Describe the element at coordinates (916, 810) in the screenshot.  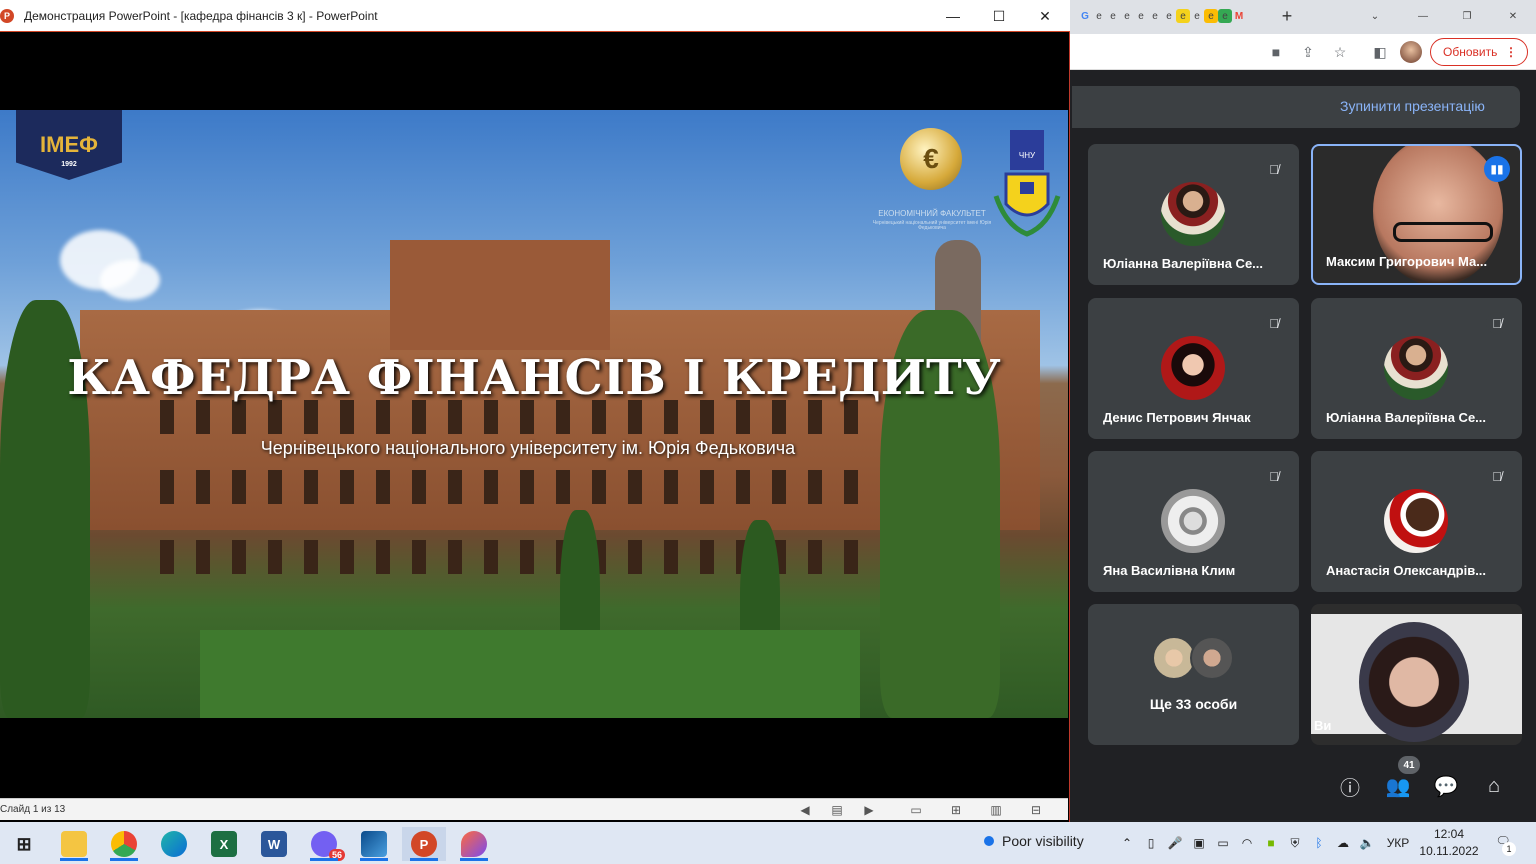
I see `normal-view-icon: ▭` at that location.